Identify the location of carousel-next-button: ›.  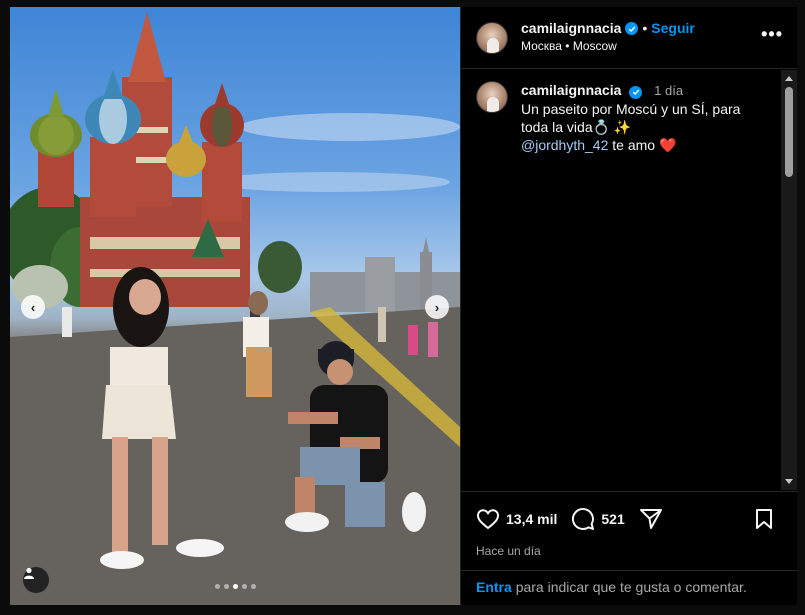
(437, 307).